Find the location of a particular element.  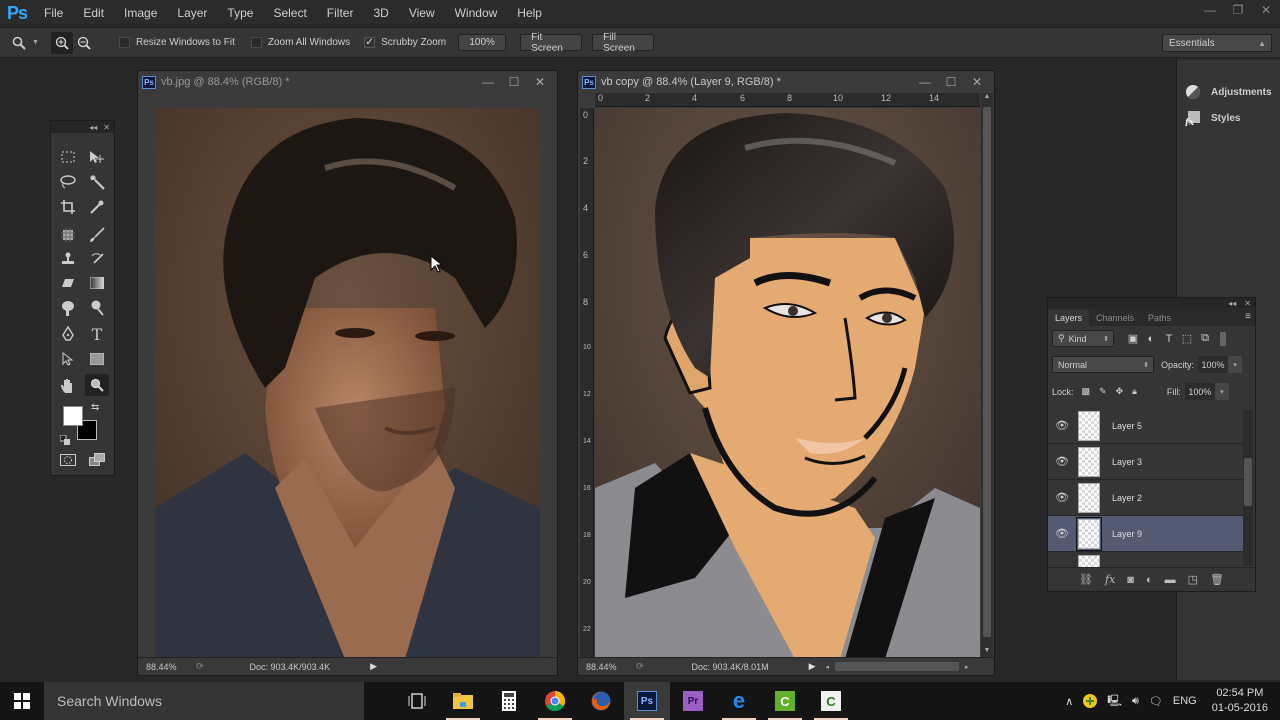

scroll-left-icon: ◂ is located at coordinates (828, 667).